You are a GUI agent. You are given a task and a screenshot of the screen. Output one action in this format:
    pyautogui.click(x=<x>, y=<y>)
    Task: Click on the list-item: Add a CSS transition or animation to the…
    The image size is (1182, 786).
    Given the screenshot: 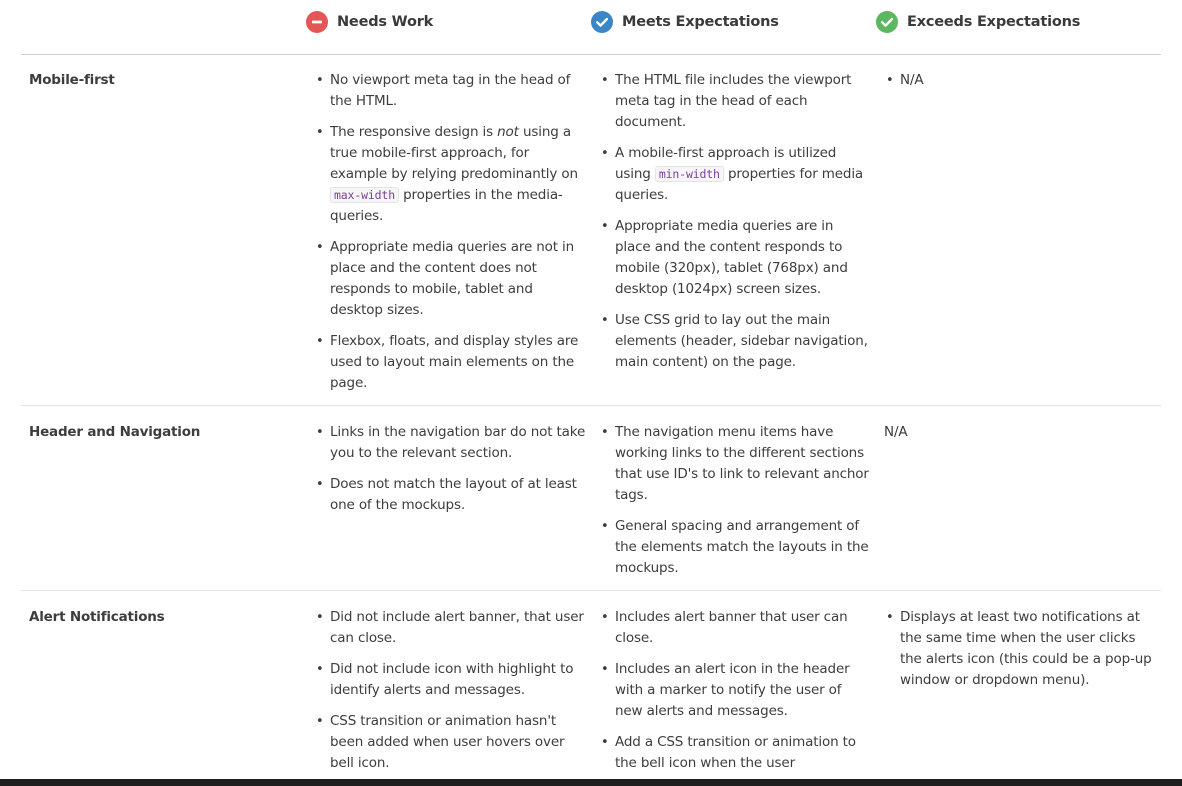 What is the action you would take?
    pyautogui.click(x=733, y=753)
    